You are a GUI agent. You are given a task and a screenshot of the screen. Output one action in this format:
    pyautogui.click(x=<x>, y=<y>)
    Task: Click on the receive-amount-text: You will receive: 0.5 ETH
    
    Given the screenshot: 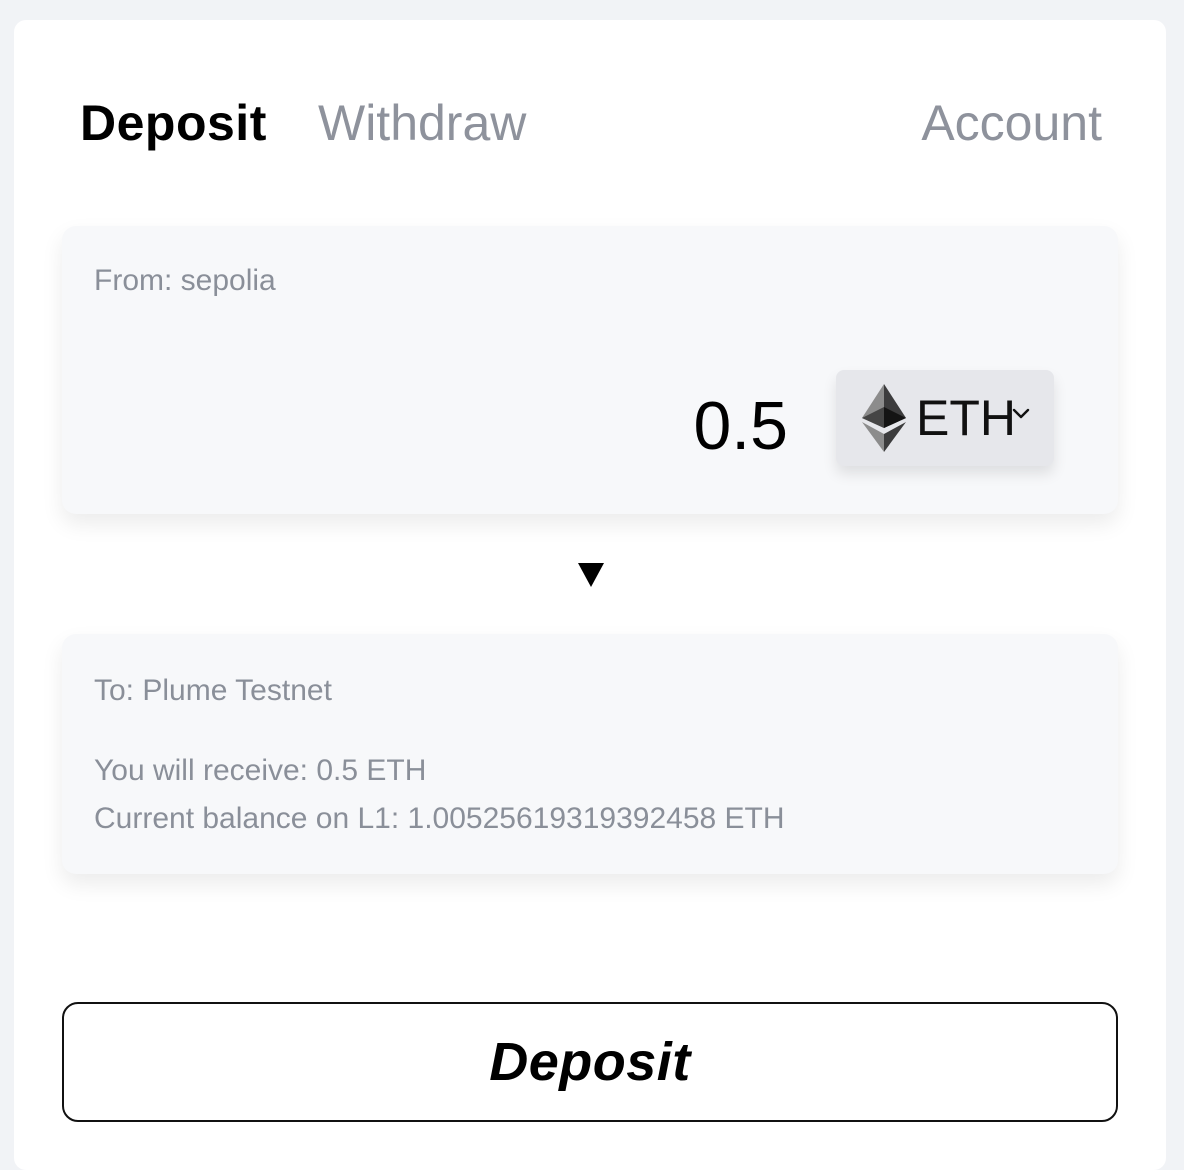 What is the action you would take?
    pyautogui.click(x=260, y=770)
    